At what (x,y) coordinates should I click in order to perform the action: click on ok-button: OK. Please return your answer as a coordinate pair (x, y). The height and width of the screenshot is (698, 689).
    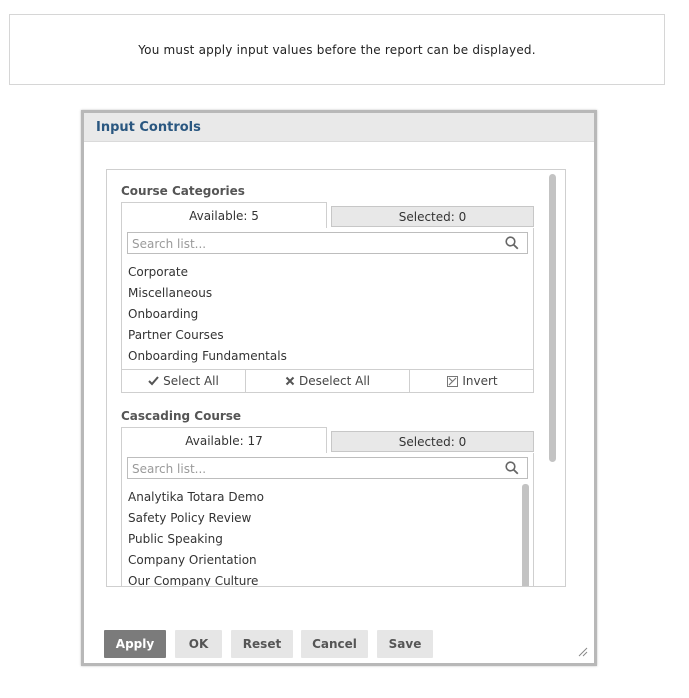
    Looking at the image, I should click on (198, 644).